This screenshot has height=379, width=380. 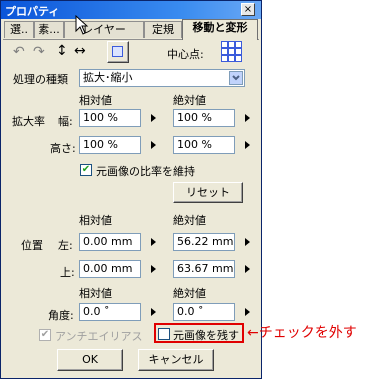 What do you see at coordinates (164, 334) in the screenshot?
I see `keep-original-checkbox` at bounding box center [164, 334].